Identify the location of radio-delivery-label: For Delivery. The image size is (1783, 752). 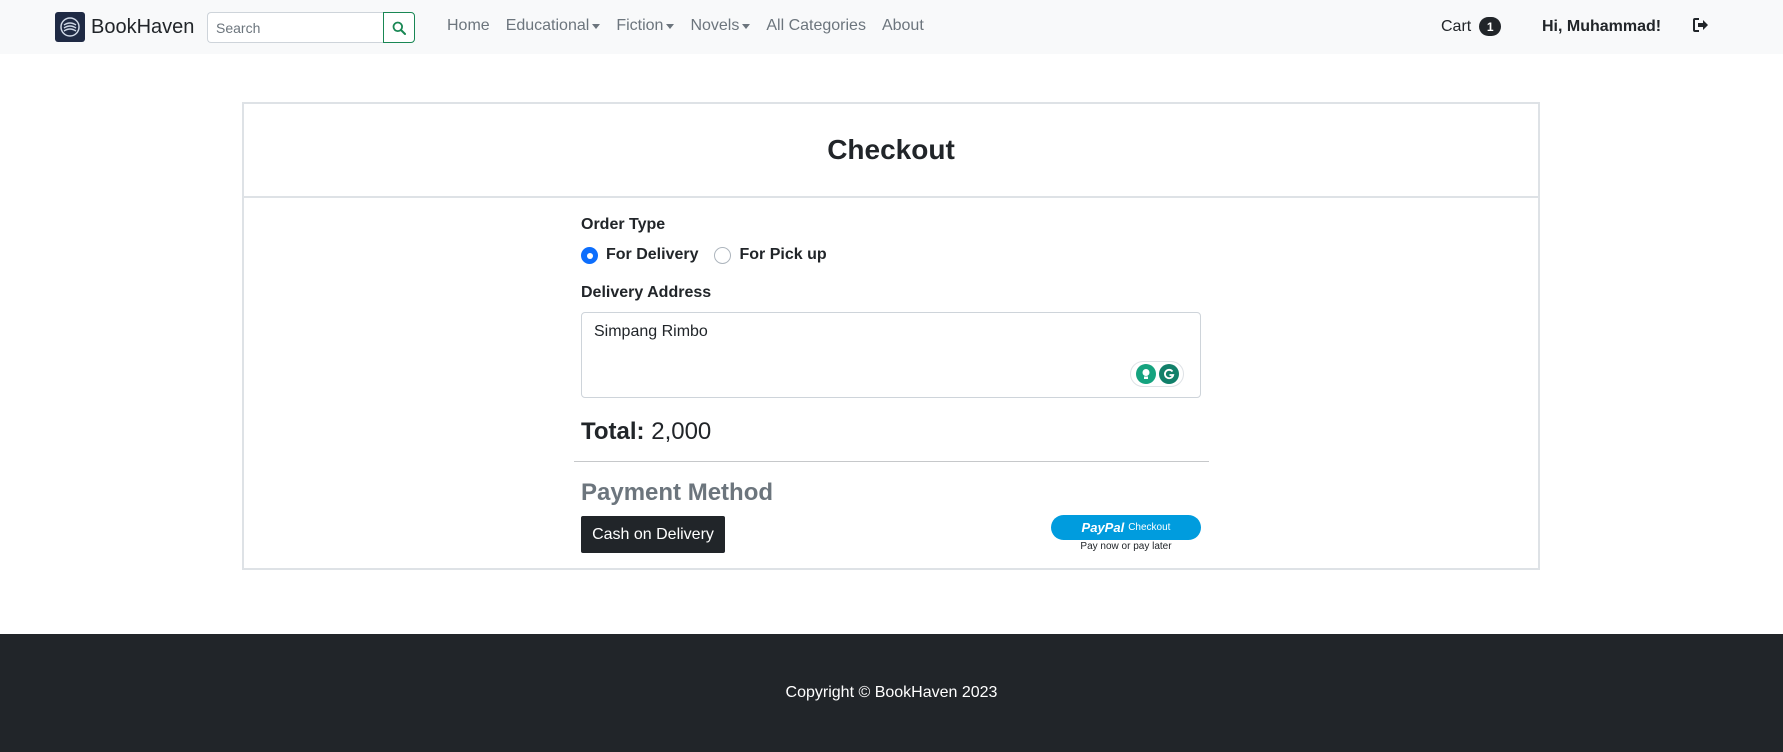
(652, 254).